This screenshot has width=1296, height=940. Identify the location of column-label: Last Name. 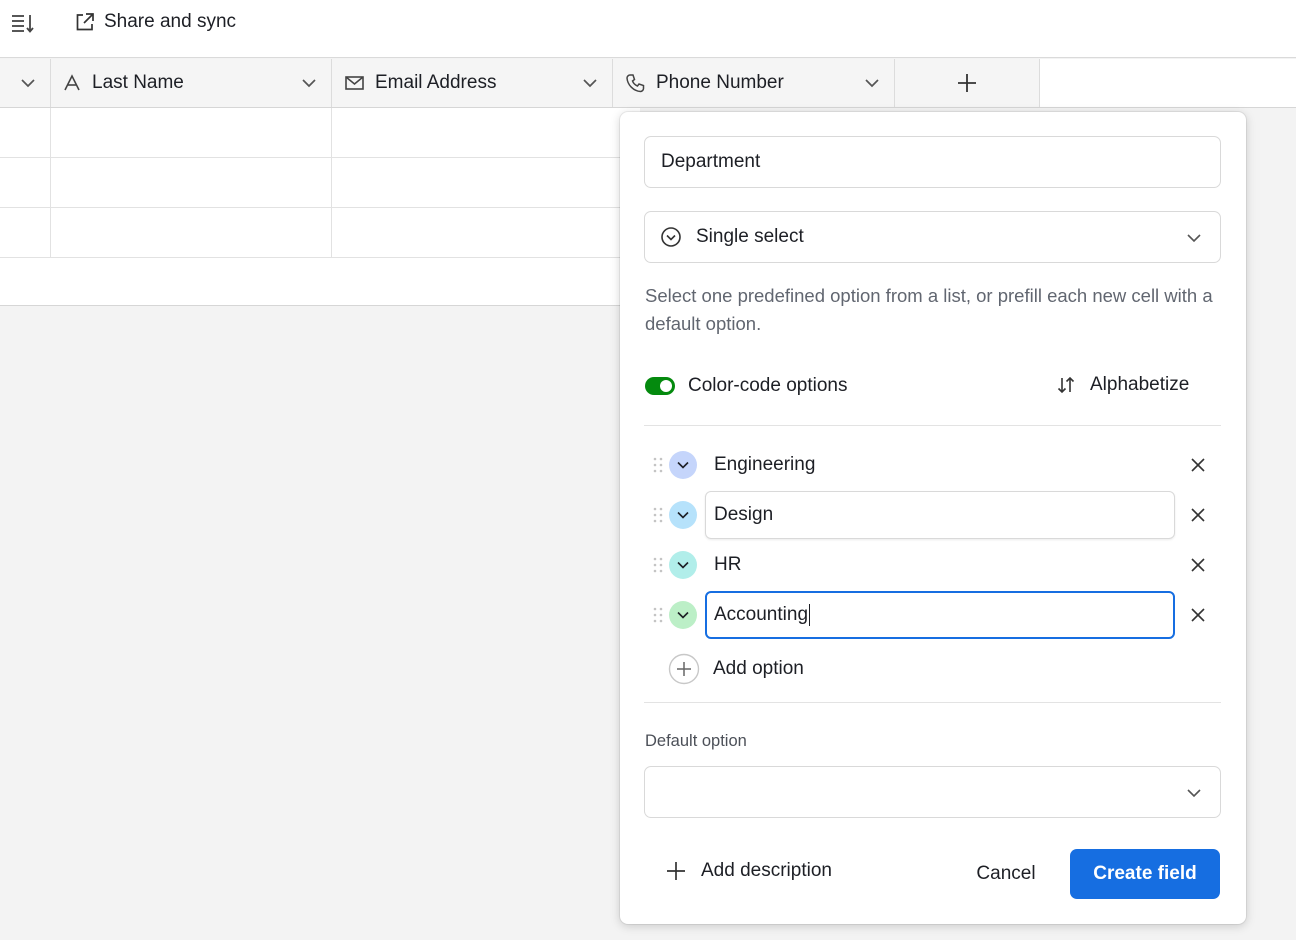
(138, 82).